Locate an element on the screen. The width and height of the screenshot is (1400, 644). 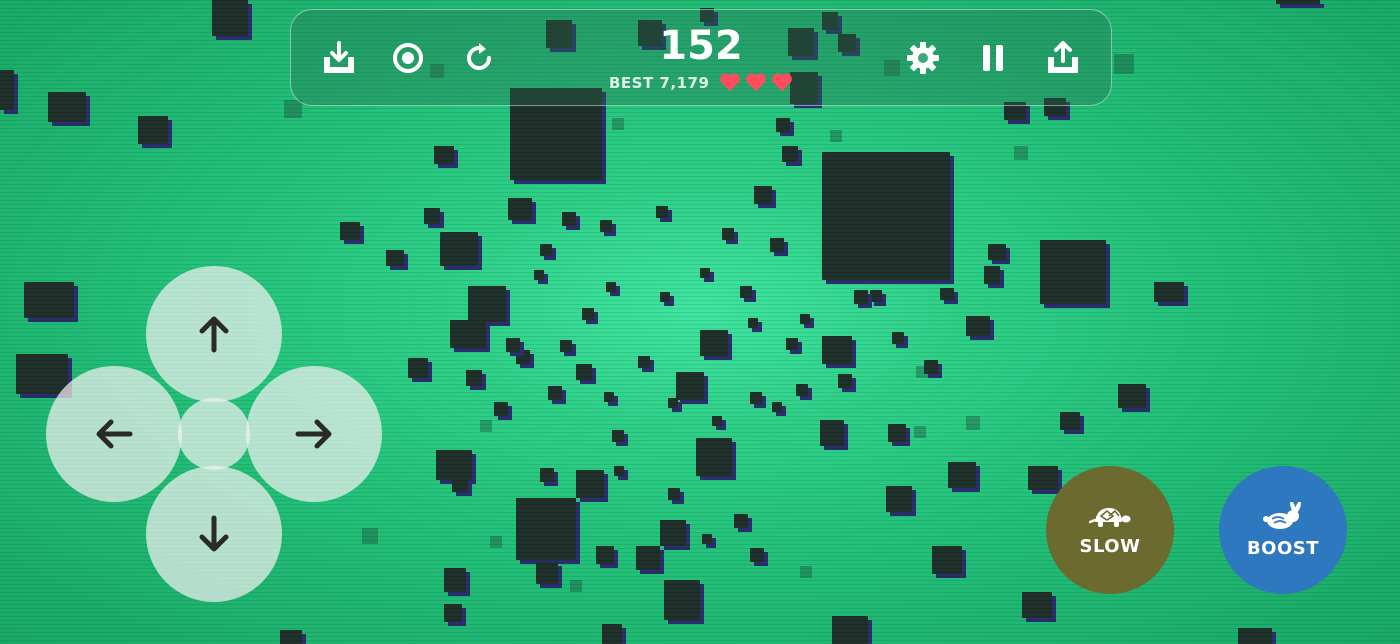
pause-icon is located at coordinates (993, 58).